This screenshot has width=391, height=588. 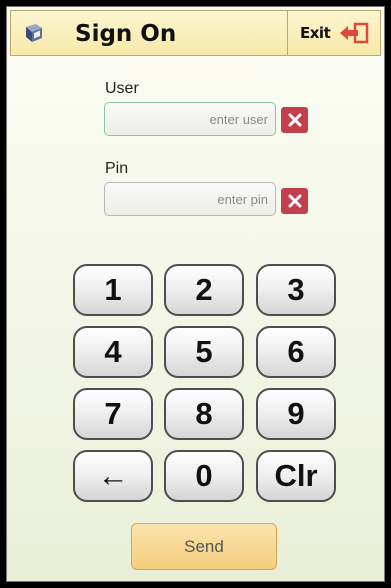 I want to click on key-7: 7, so click(x=113, y=414).